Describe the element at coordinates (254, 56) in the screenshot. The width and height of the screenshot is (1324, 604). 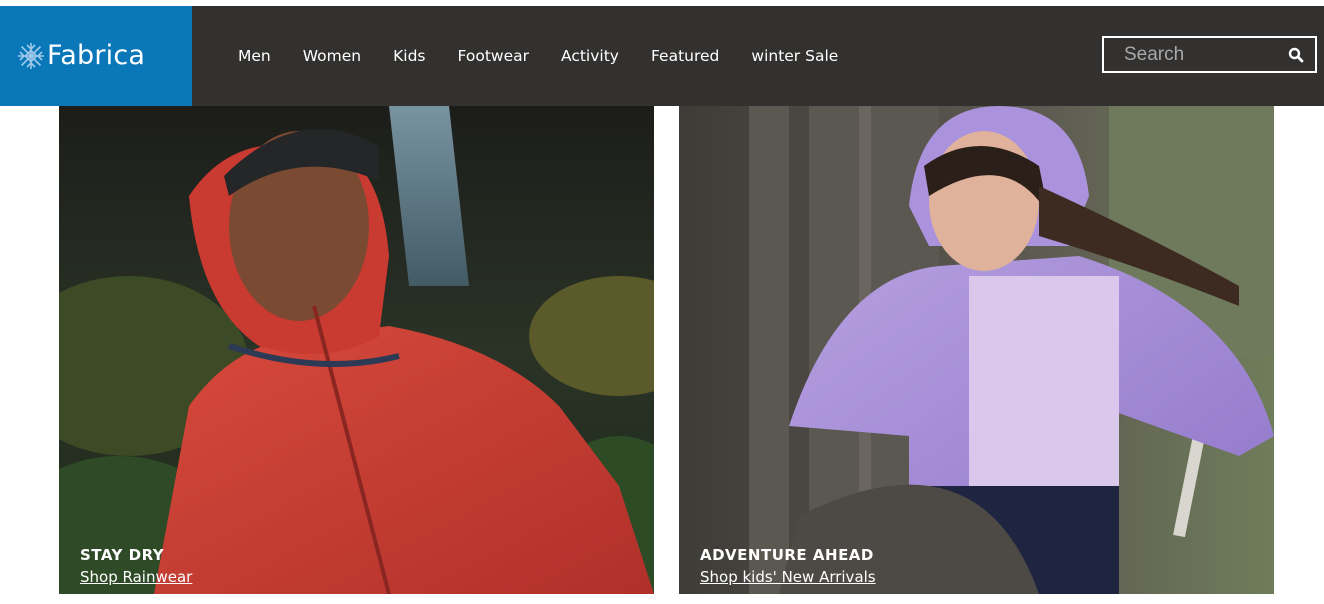
I see `nav-item-men: Men` at that location.